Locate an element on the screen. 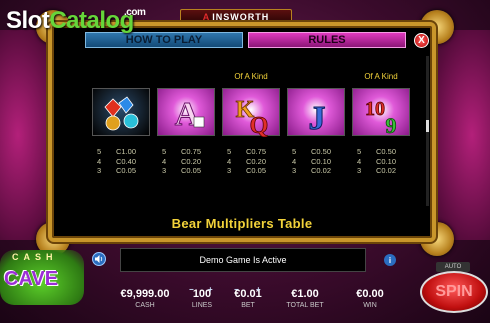 The image size is (490, 323). total-bet-stat: €1.00 TOTAL BET is located at coordinates (305, 298).